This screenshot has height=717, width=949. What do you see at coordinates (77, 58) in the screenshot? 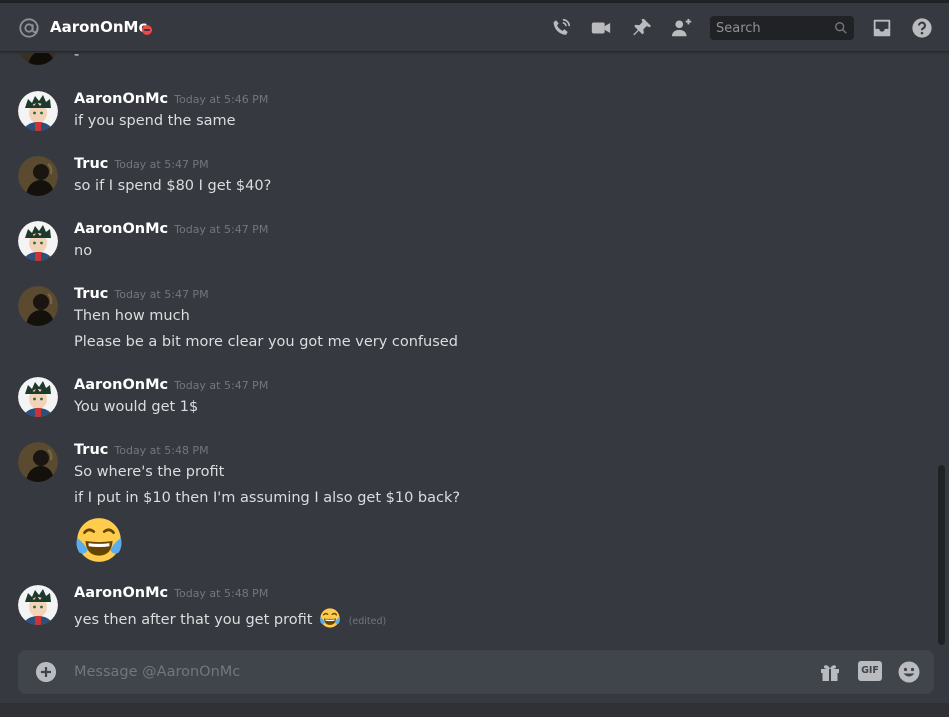
I see `message-text: -` at bounding box center [77, 58].